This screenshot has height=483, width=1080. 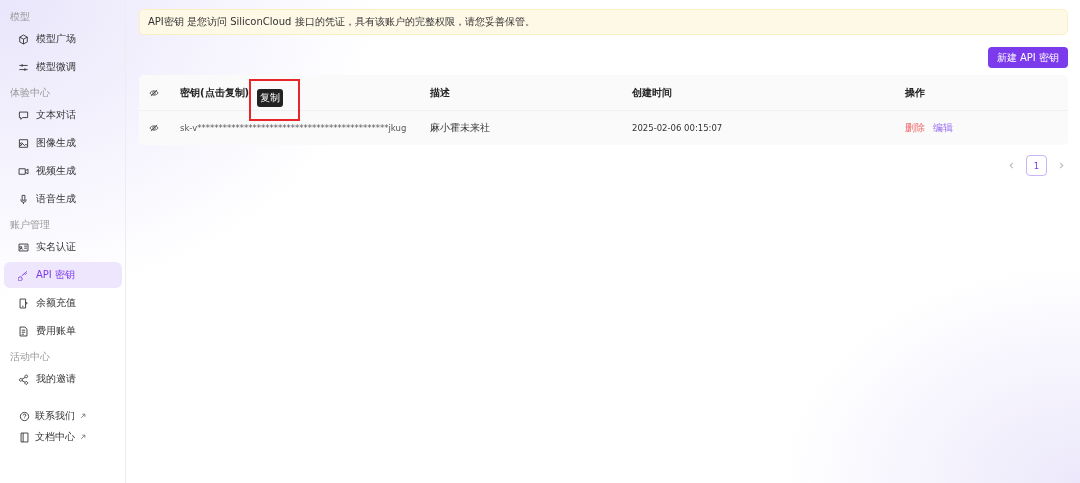 I want to click on chat-icon, so click(x=23, y=115).